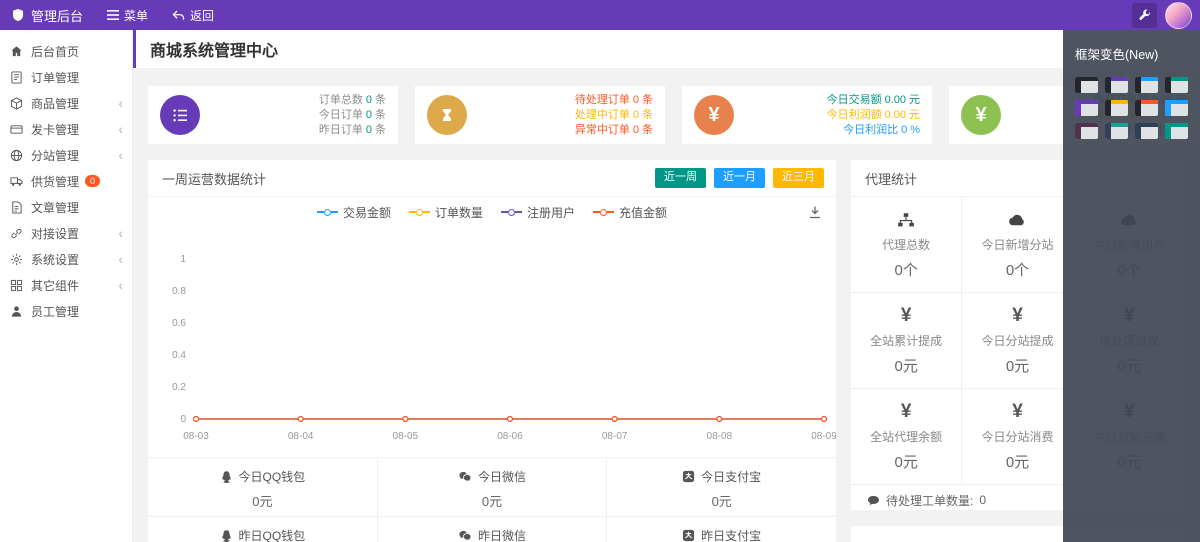 This screenshot has height=542, width=1200. I want to click on svg-text: 08-04, so click(301, 436).